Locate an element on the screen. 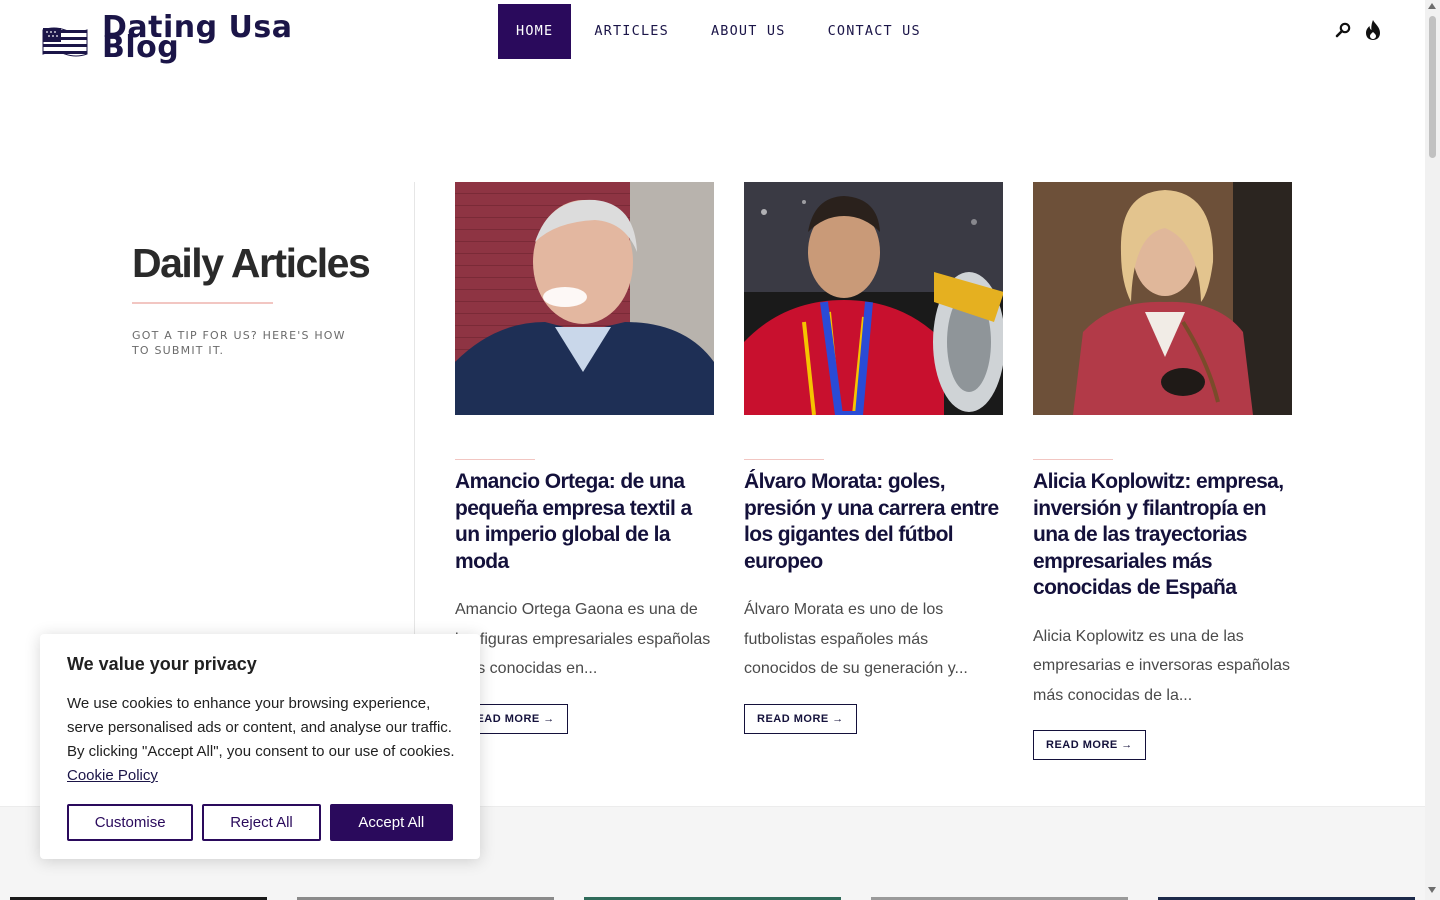 The width and height of the screenshot is (1440, 900). cookie-buttons: Customise Reject All Accept All is located at coordinates (260, 822).